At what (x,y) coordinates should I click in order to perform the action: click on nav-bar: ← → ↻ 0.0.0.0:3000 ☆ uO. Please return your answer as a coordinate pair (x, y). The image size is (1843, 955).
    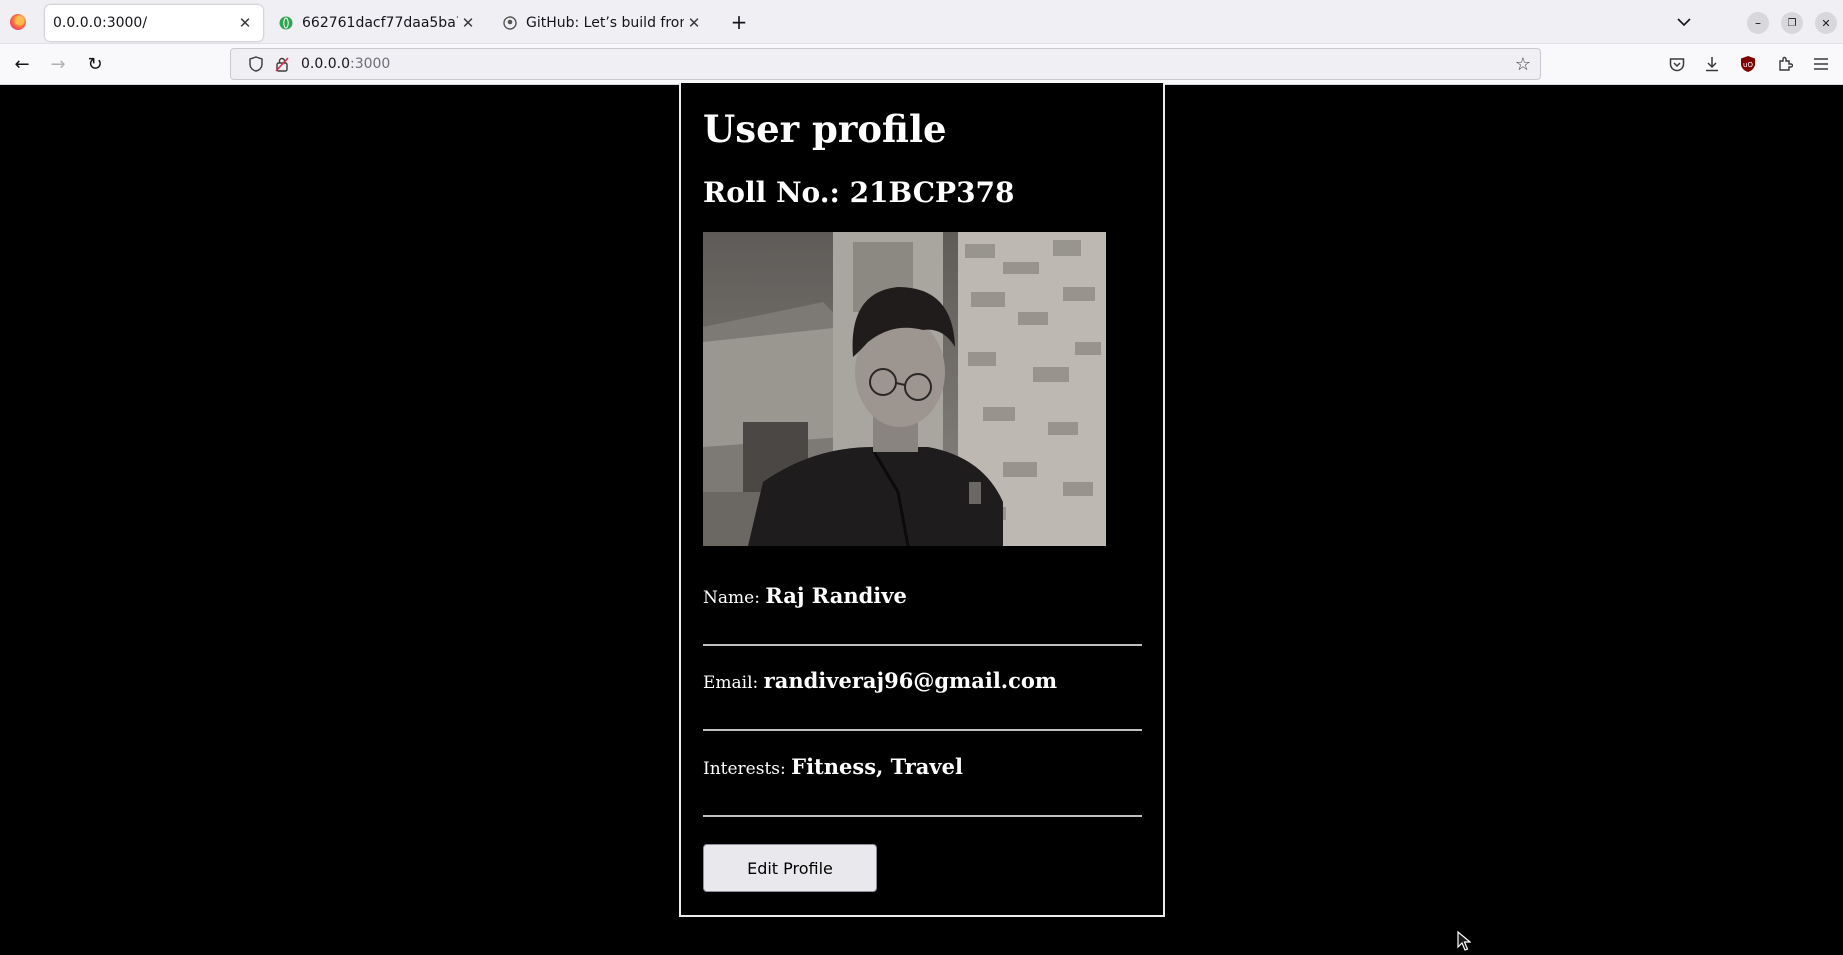
    Looking at the image, I should click on (921, 64).